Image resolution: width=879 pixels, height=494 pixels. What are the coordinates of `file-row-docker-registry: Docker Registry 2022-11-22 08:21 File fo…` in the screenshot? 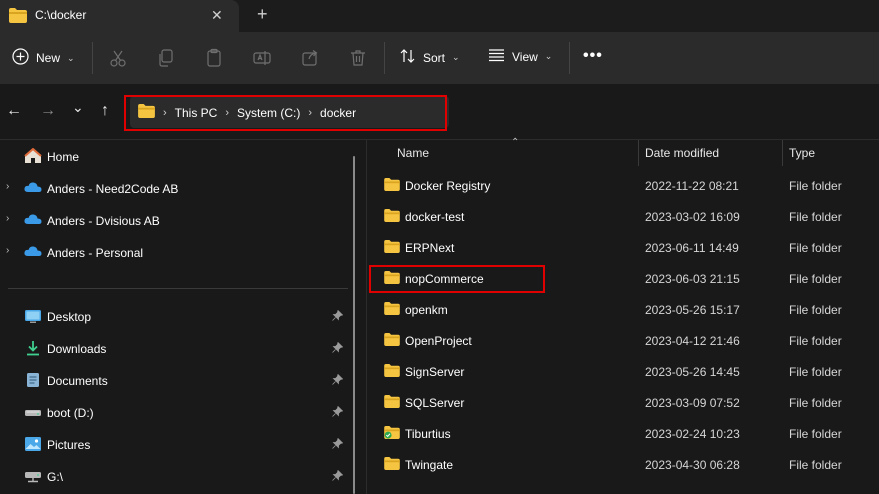 It's located at (622, 184).